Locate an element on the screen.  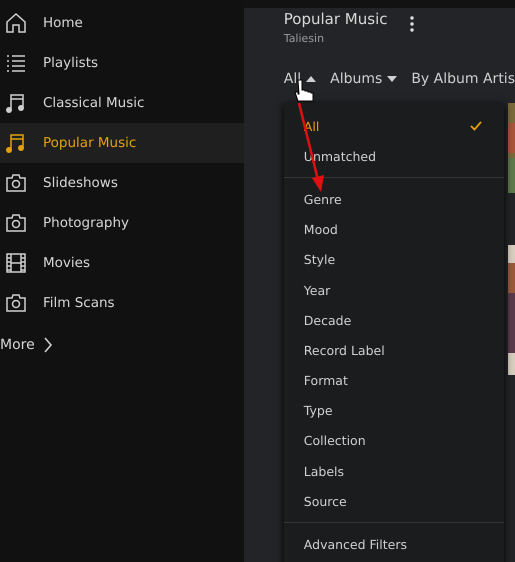
sidebar-item: Film Scans is located at coordinates (122, 303).